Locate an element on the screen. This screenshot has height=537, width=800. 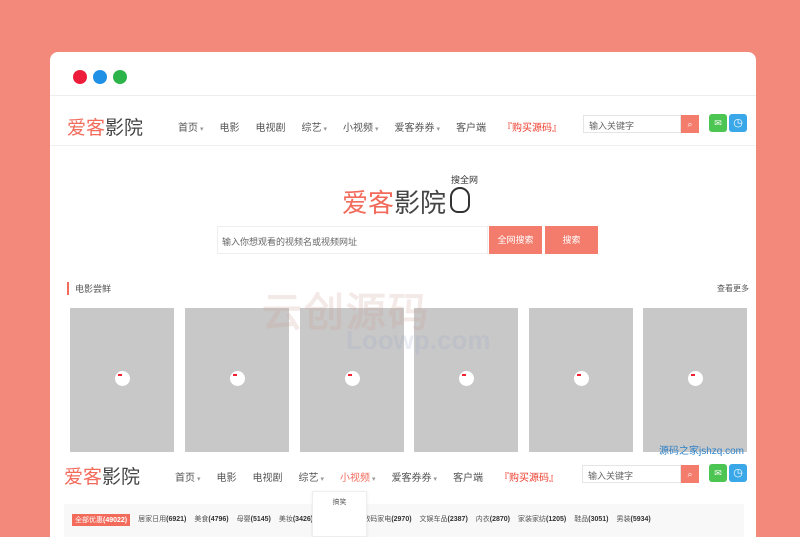
whole-web-search-button: 全网搜索 is located at coordinates (515, 240).